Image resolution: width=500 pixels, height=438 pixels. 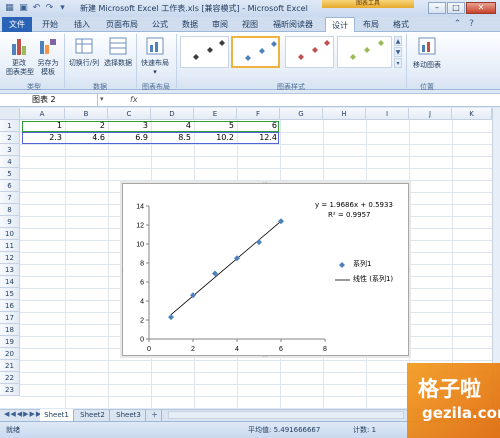 I want to click on tab-design: 设计, so click(x=340, y=25).